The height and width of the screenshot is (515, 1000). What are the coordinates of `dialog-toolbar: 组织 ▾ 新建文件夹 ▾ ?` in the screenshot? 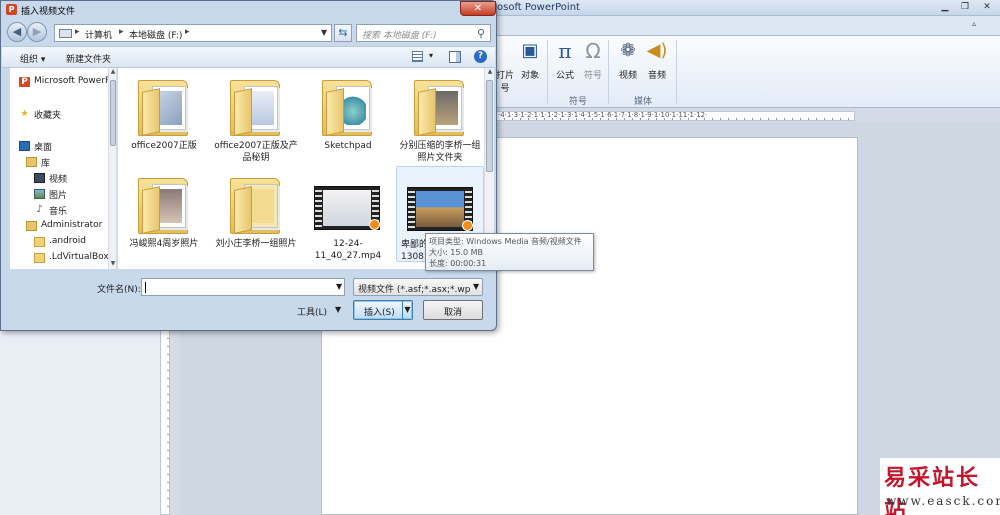 It's located at (248, 57).